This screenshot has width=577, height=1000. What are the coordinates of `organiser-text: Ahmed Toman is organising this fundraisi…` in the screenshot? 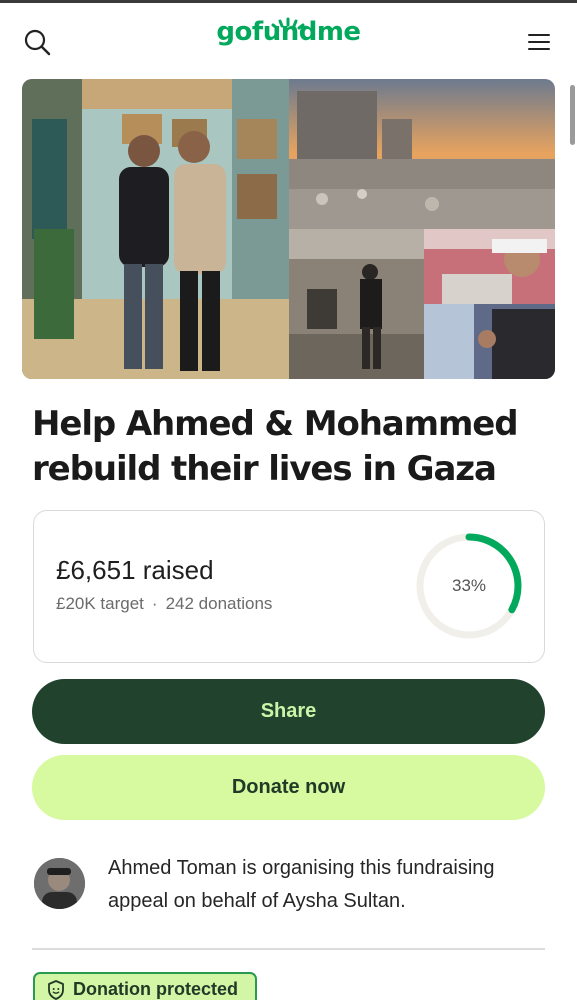 It's located at (301, 884).